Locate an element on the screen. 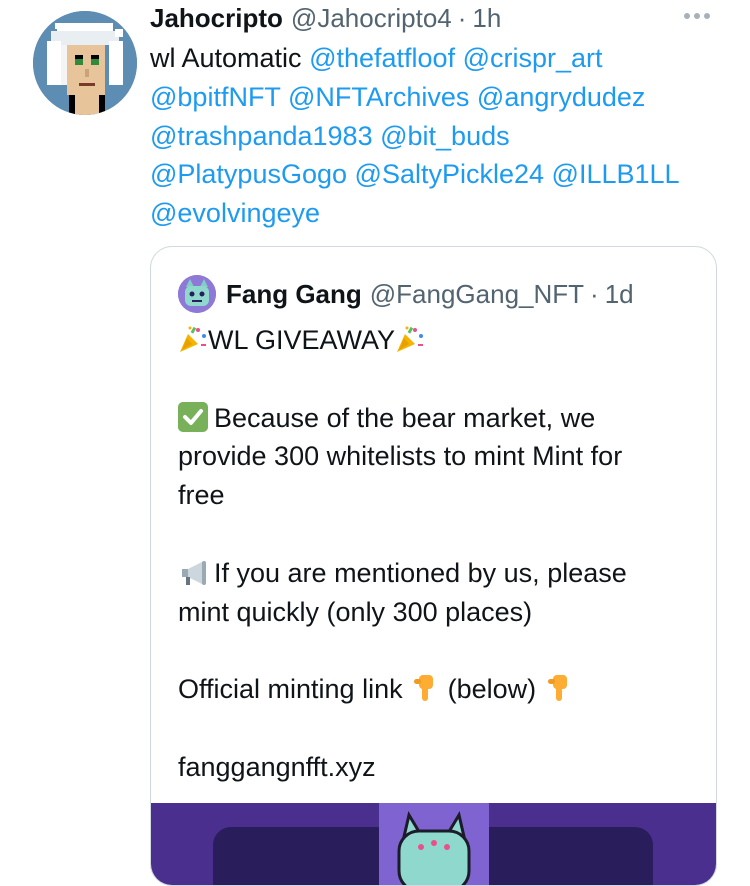 This screenshot has height=886, width=750. cat-mascot-image is located at coordinates (434, 848).